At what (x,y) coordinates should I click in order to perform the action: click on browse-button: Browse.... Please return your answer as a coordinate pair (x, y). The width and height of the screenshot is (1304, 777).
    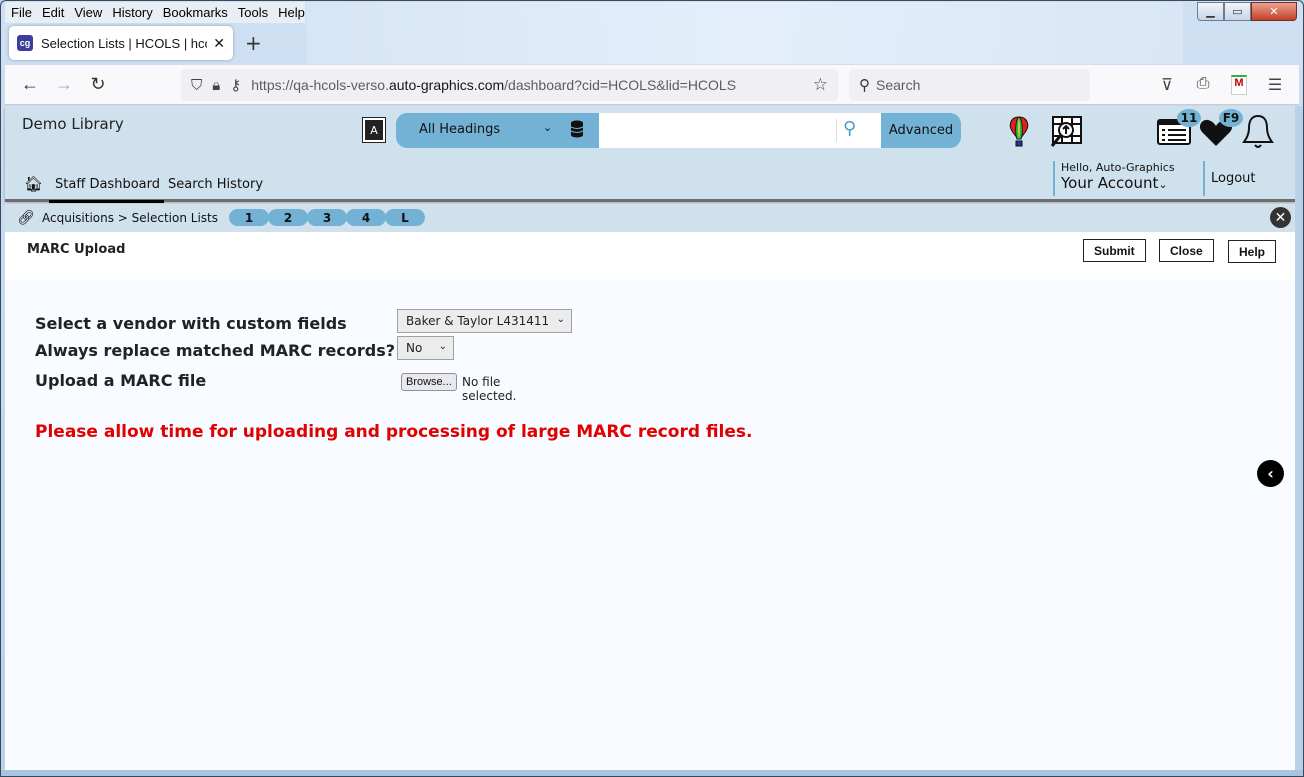
    Looking at the image, I should click on (429, 382).